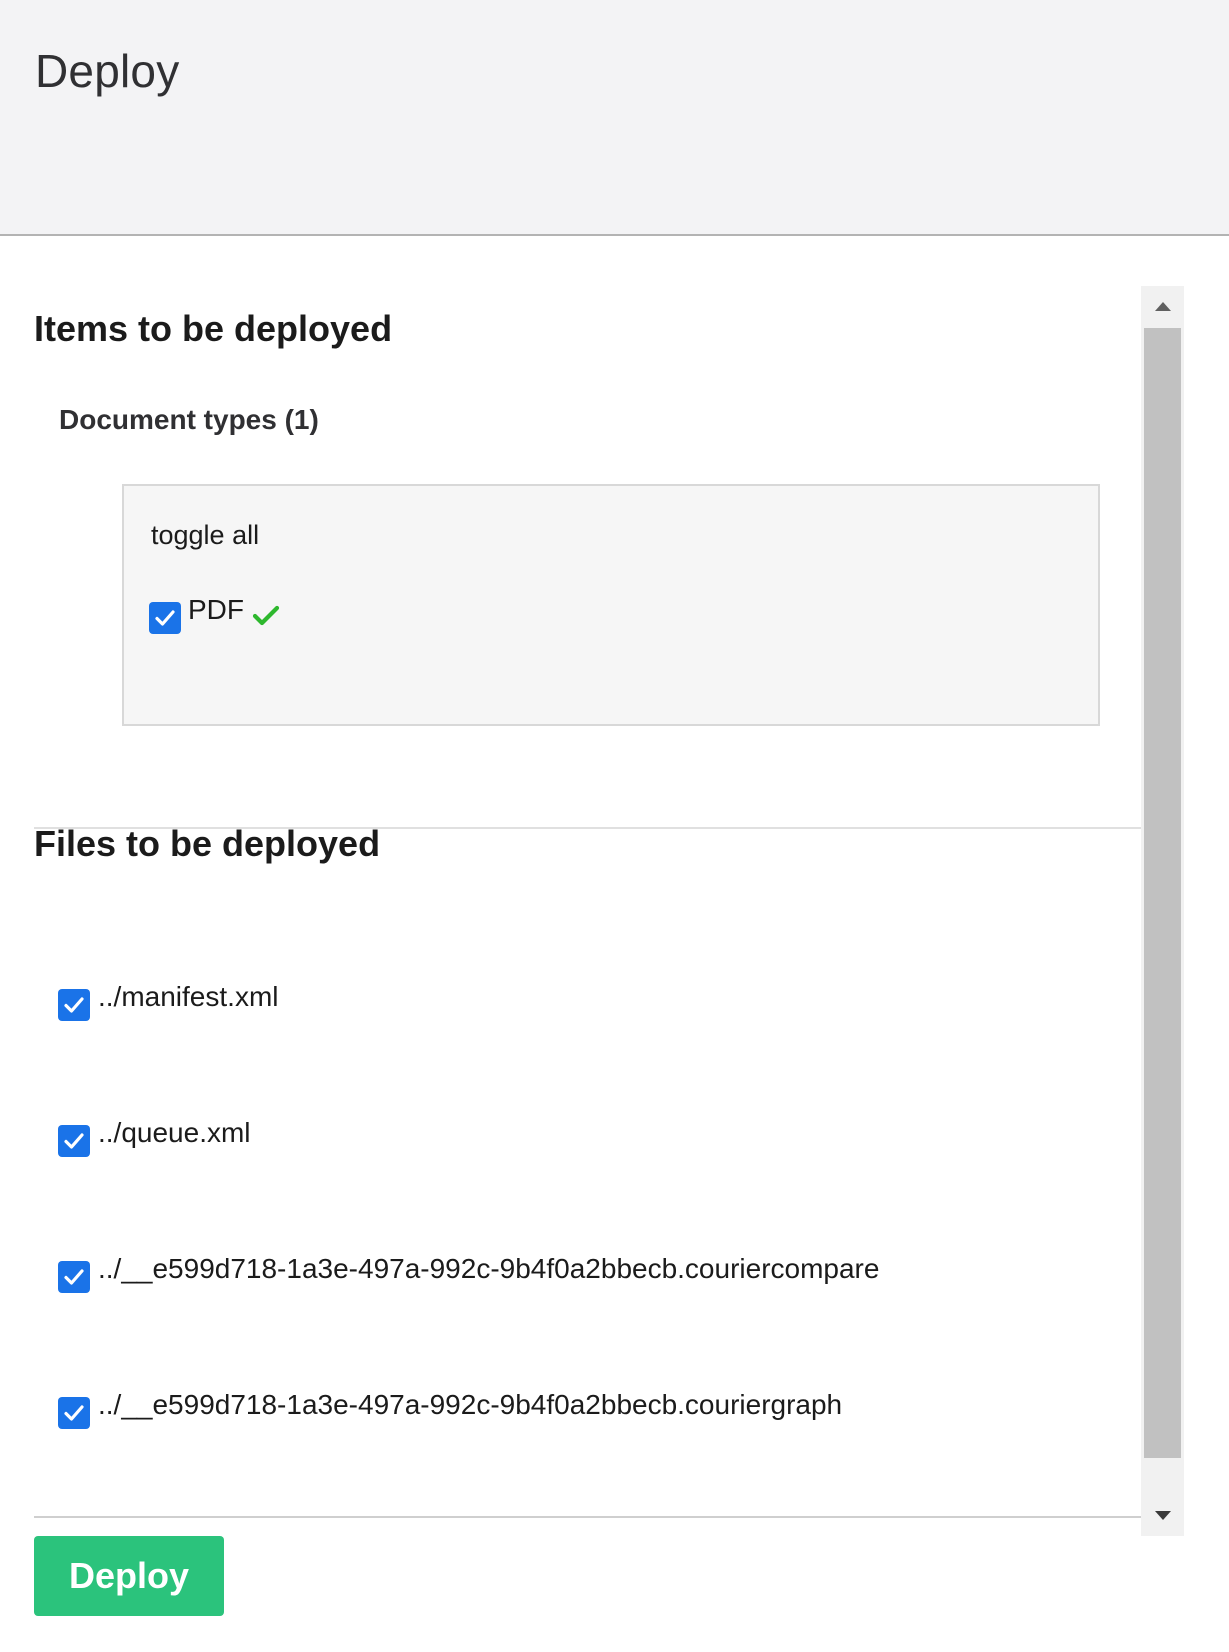  What do you see at coordinates (611, 605) in the screenshot?
I see `document-types-panel: toggle all PDF` at bounding box center [611, 605].